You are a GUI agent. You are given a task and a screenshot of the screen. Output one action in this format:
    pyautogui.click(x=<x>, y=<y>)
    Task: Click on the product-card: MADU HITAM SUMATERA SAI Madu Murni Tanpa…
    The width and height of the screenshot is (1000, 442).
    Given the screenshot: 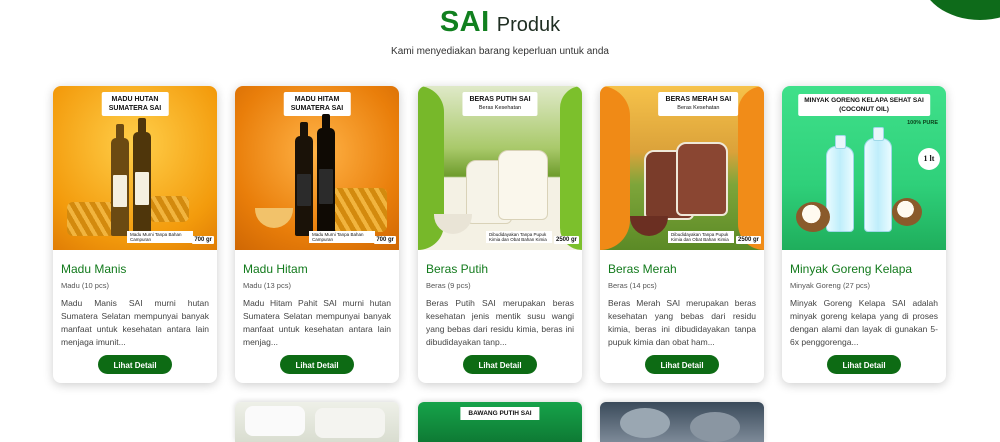 What is the action you would take?
    pyautogui.click(x=317, y=234)
    